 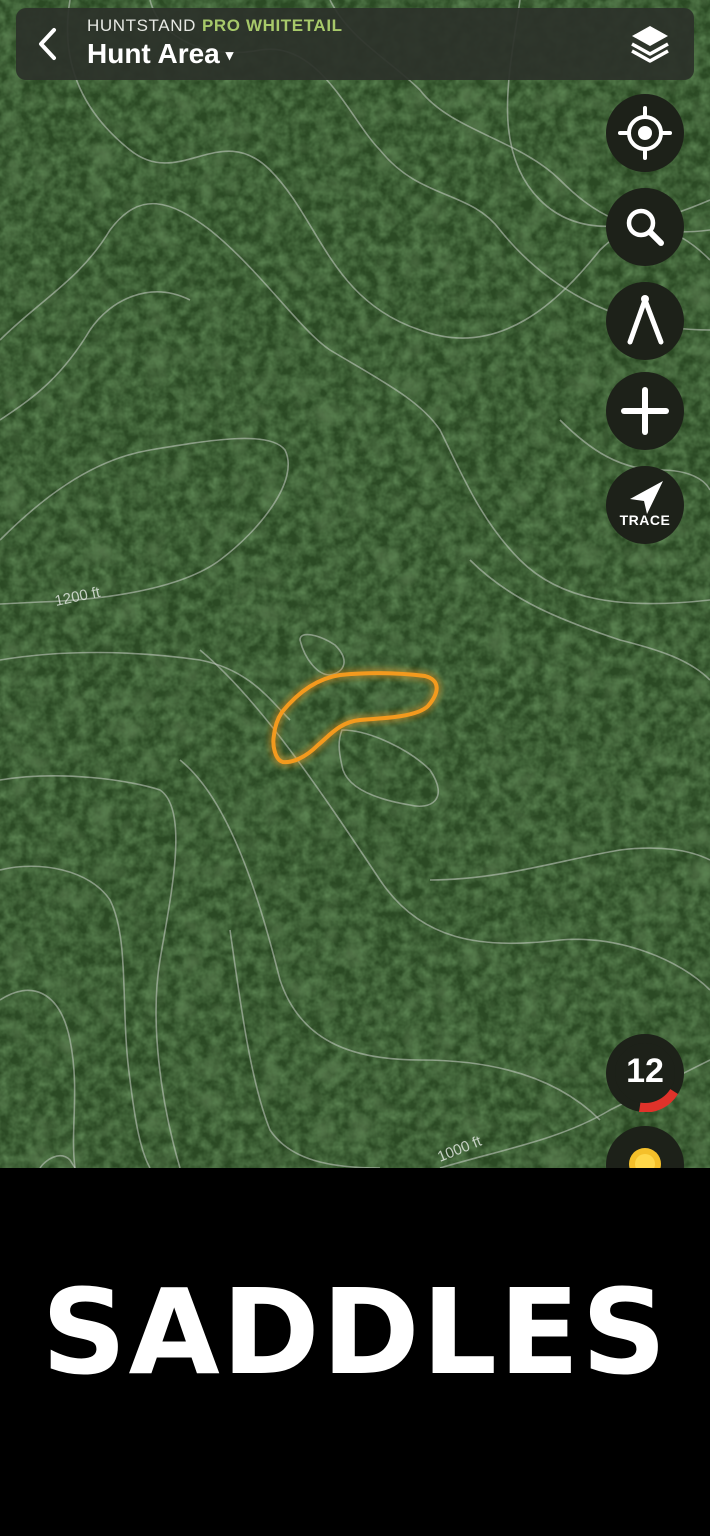 What do you see at coordinates (141, 25) in the screenshot?
I see `brand-name: HUNTSTAND` at bounding box center [141, 25].